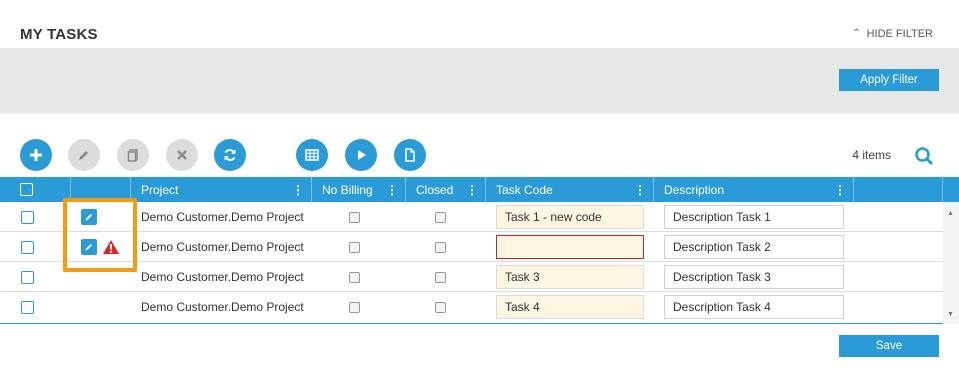 The image size is (959, 380). I want to click on hide-filter-label: HIDE FILTER, so click(899, 34).